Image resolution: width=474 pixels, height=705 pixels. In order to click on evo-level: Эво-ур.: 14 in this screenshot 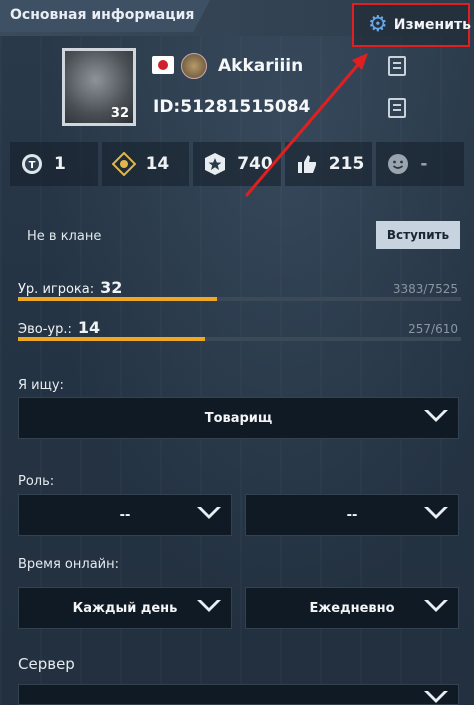, I will do `click(59, 327)`.